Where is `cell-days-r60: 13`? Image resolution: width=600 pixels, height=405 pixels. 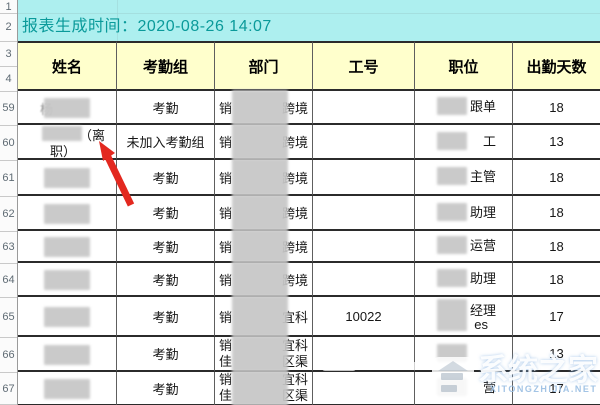
cell-days-r60: 13 is located at coordinates (556, 142).